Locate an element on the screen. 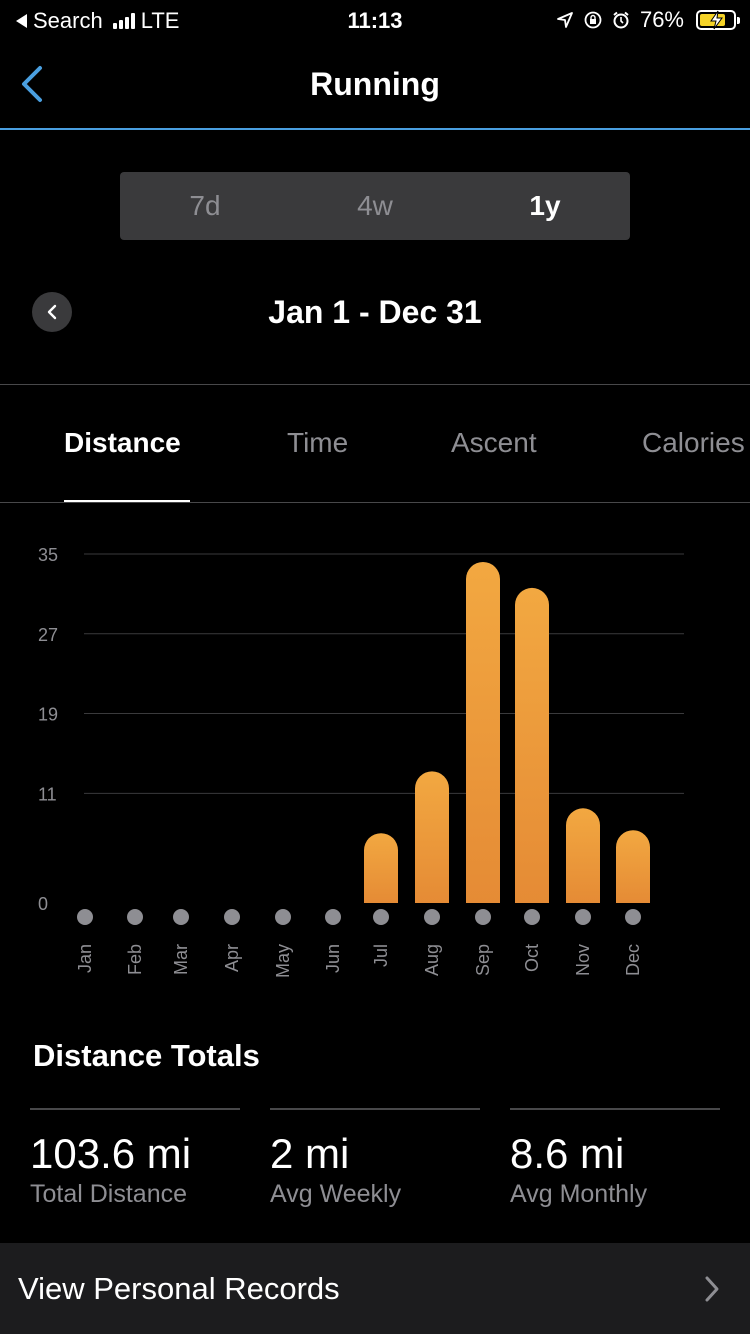 The height and width of the screenshot is (1334, 750). tab-ascent: Ascent is located at coordinates (494, 443).